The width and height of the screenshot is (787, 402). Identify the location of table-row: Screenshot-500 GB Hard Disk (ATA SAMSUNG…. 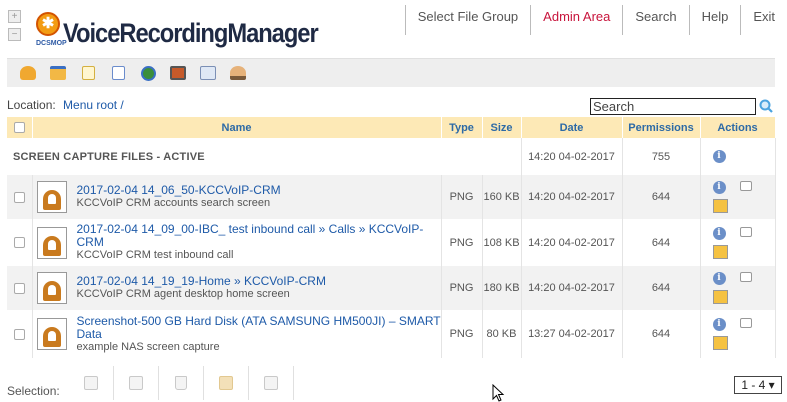
(391, 334).